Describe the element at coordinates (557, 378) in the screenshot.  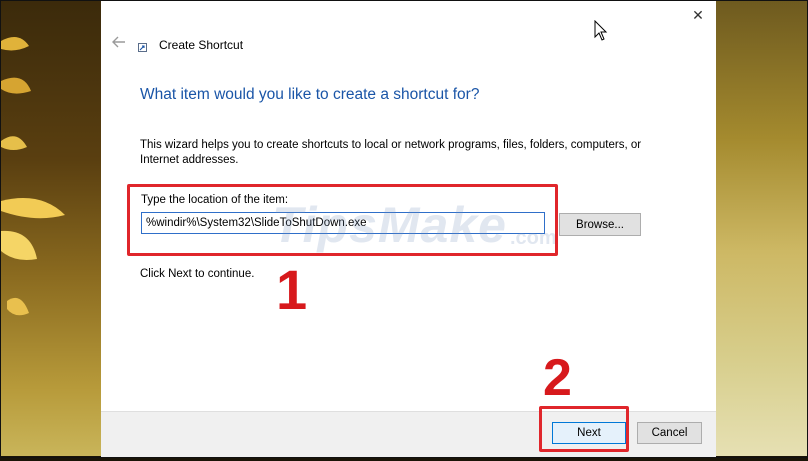
I see `step-number-2: 2` at that location.